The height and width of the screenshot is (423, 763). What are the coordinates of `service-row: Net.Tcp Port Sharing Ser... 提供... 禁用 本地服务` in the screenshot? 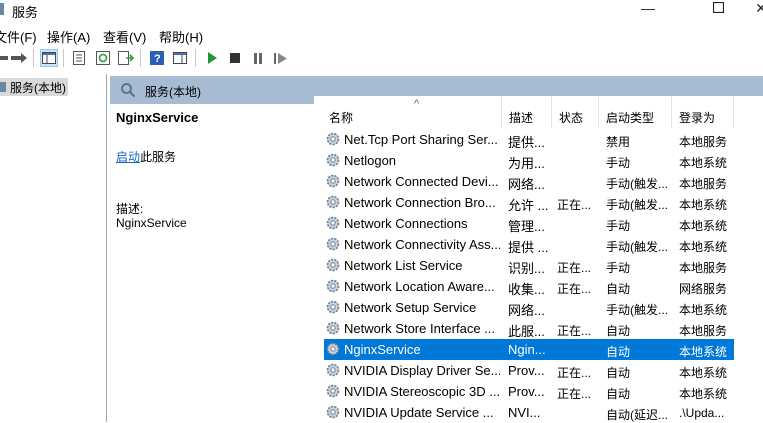 It's located at (538, 139).